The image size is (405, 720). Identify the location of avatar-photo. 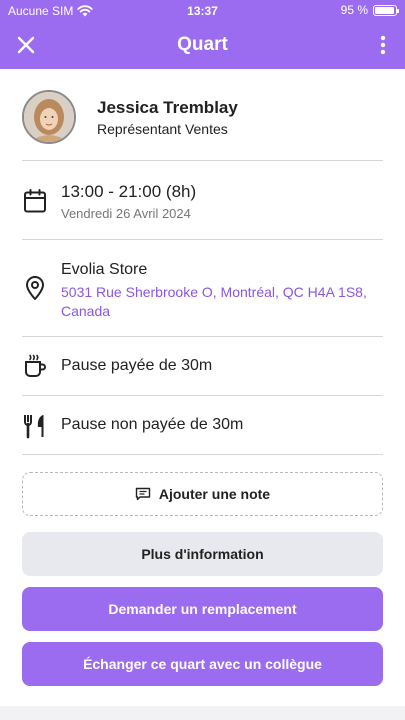
(49, 117).